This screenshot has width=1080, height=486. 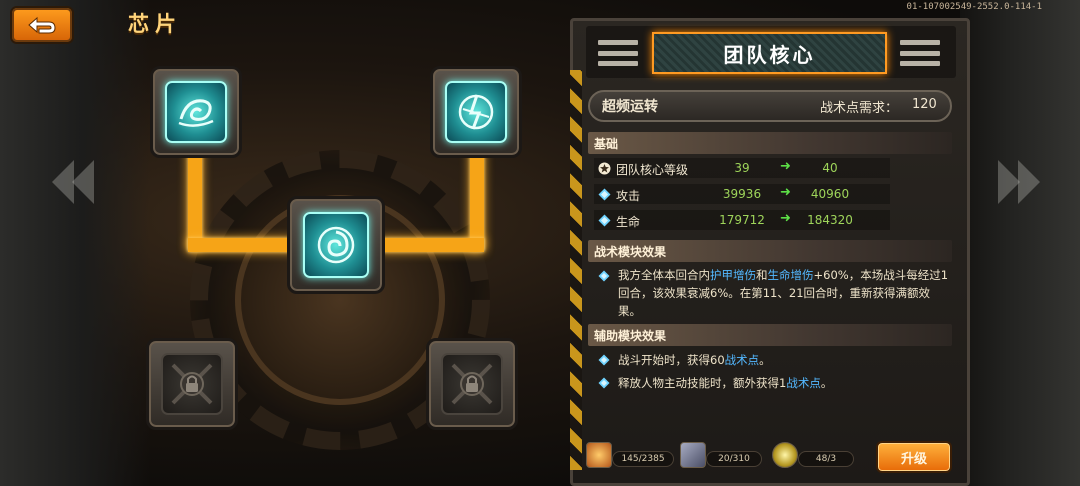 What do you see at coordinates (702, 383) in the screenshot?
I see `effect-text-part: 释放人物主动技能时，额外获得1` at bounding box center [702, 383].